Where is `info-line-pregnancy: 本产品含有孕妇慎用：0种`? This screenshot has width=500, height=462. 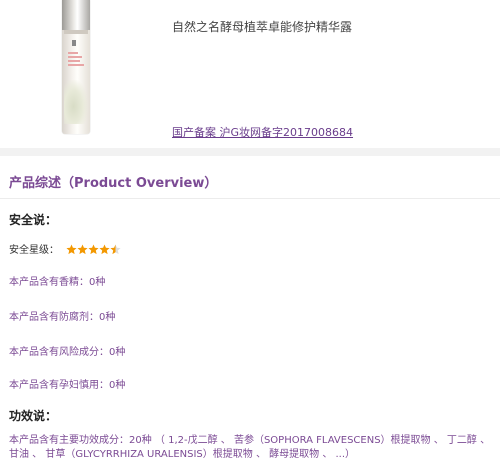 info-line-pregnancy: 本产品含有孕妇慎用：0种 is located at coordinates (67, 385).